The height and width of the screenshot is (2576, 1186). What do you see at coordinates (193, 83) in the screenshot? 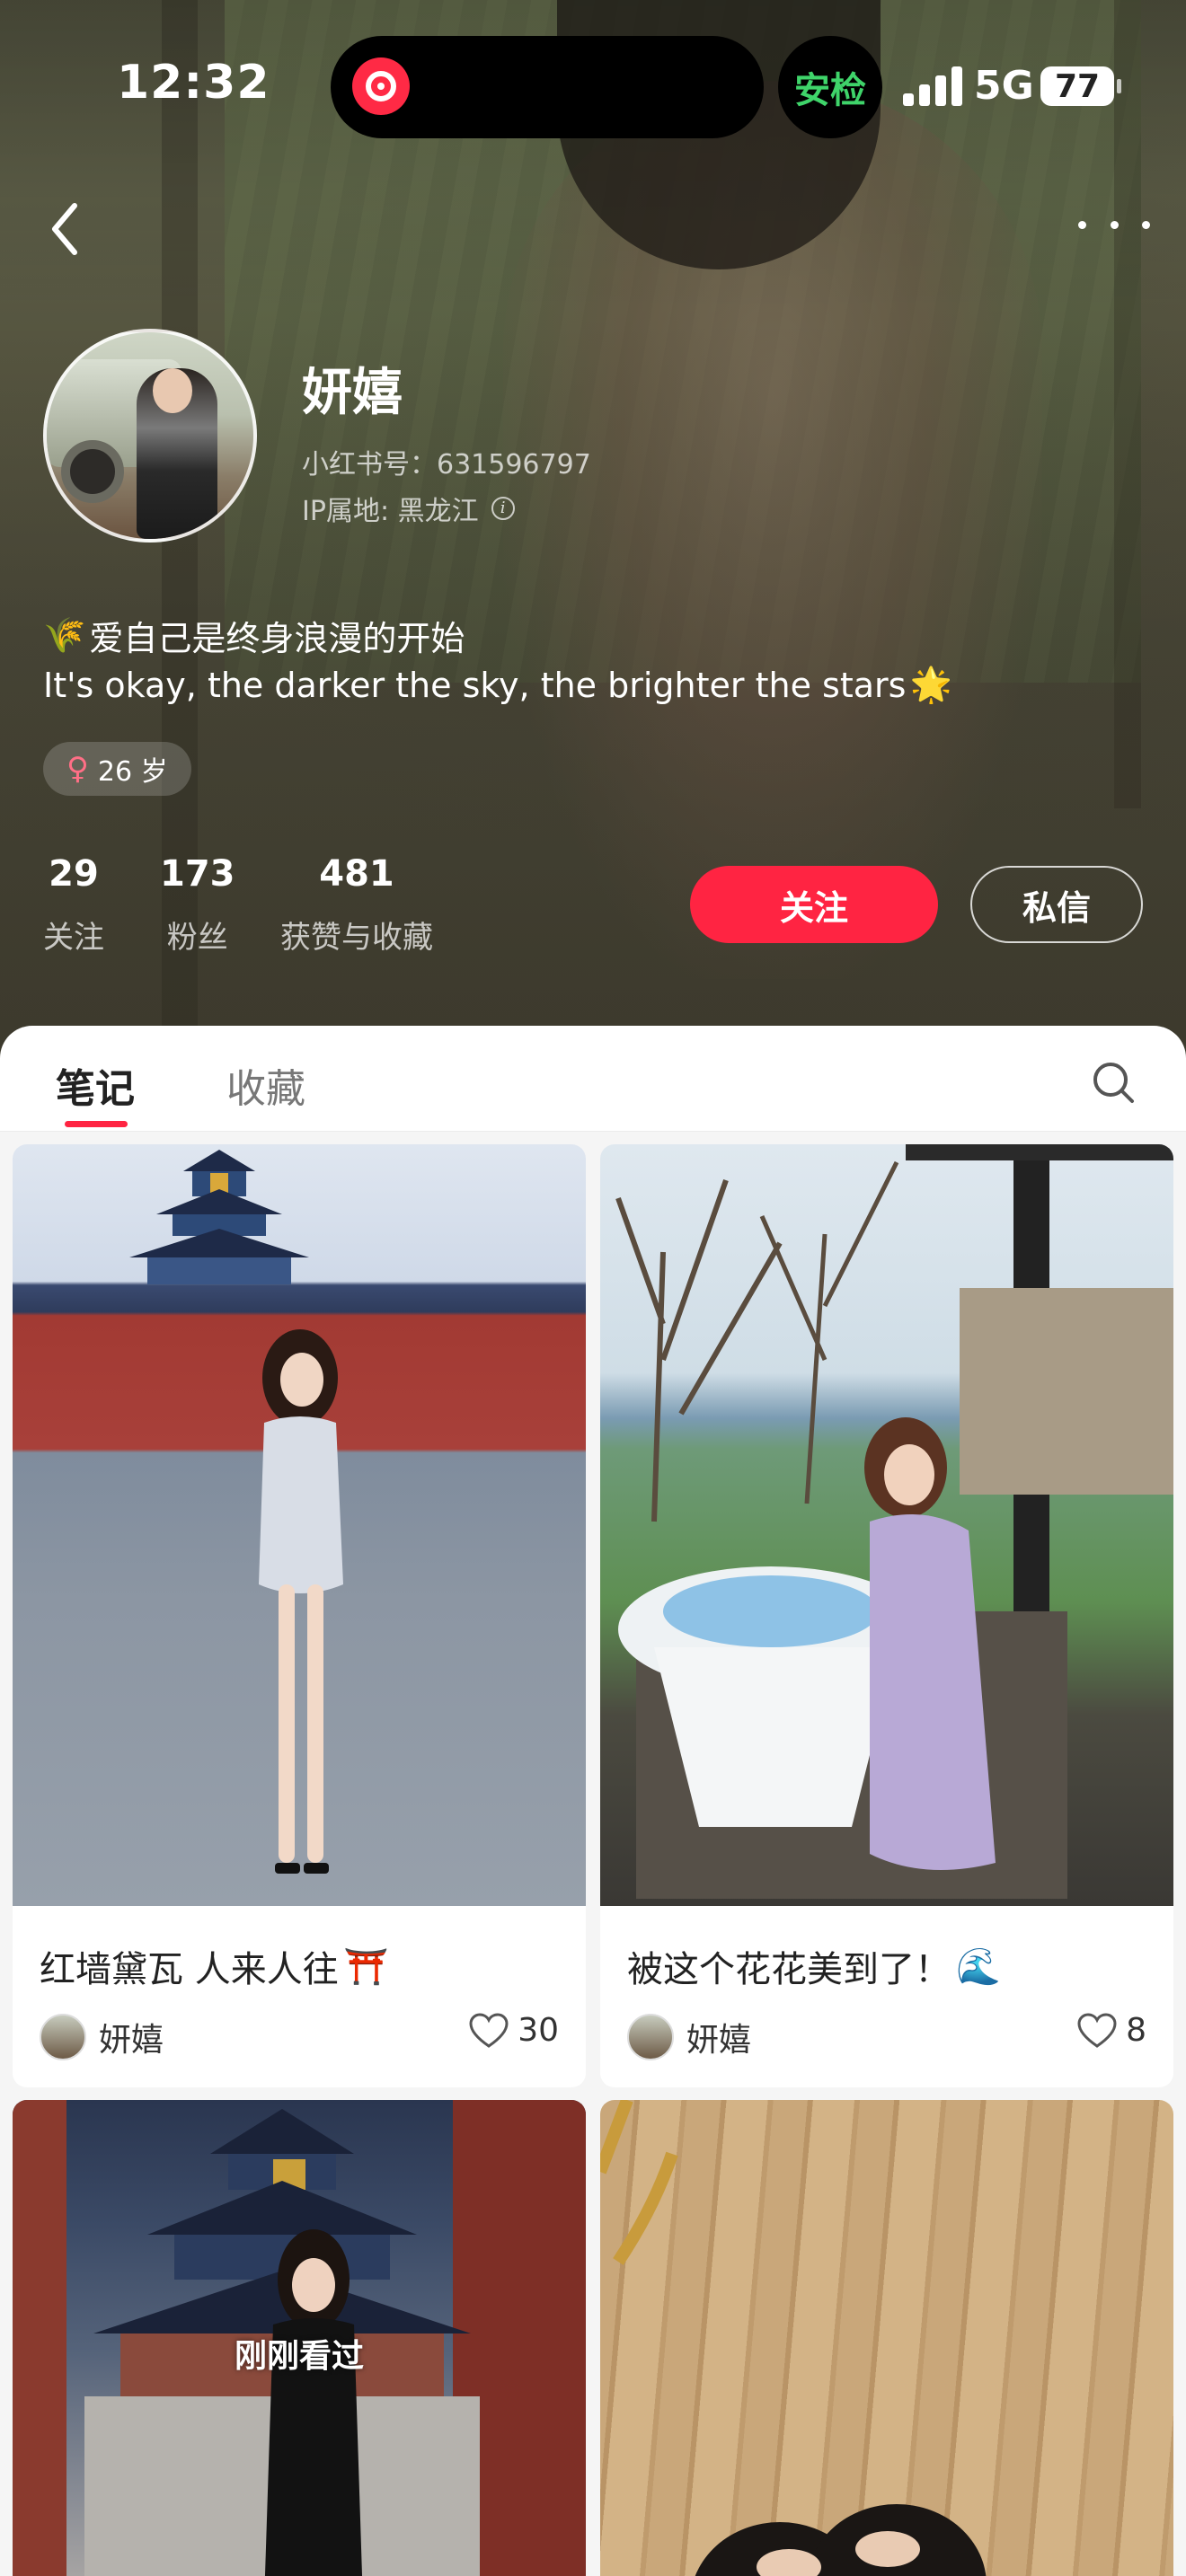
I see `status-time: 12:32` at bounding box center [193, 83].